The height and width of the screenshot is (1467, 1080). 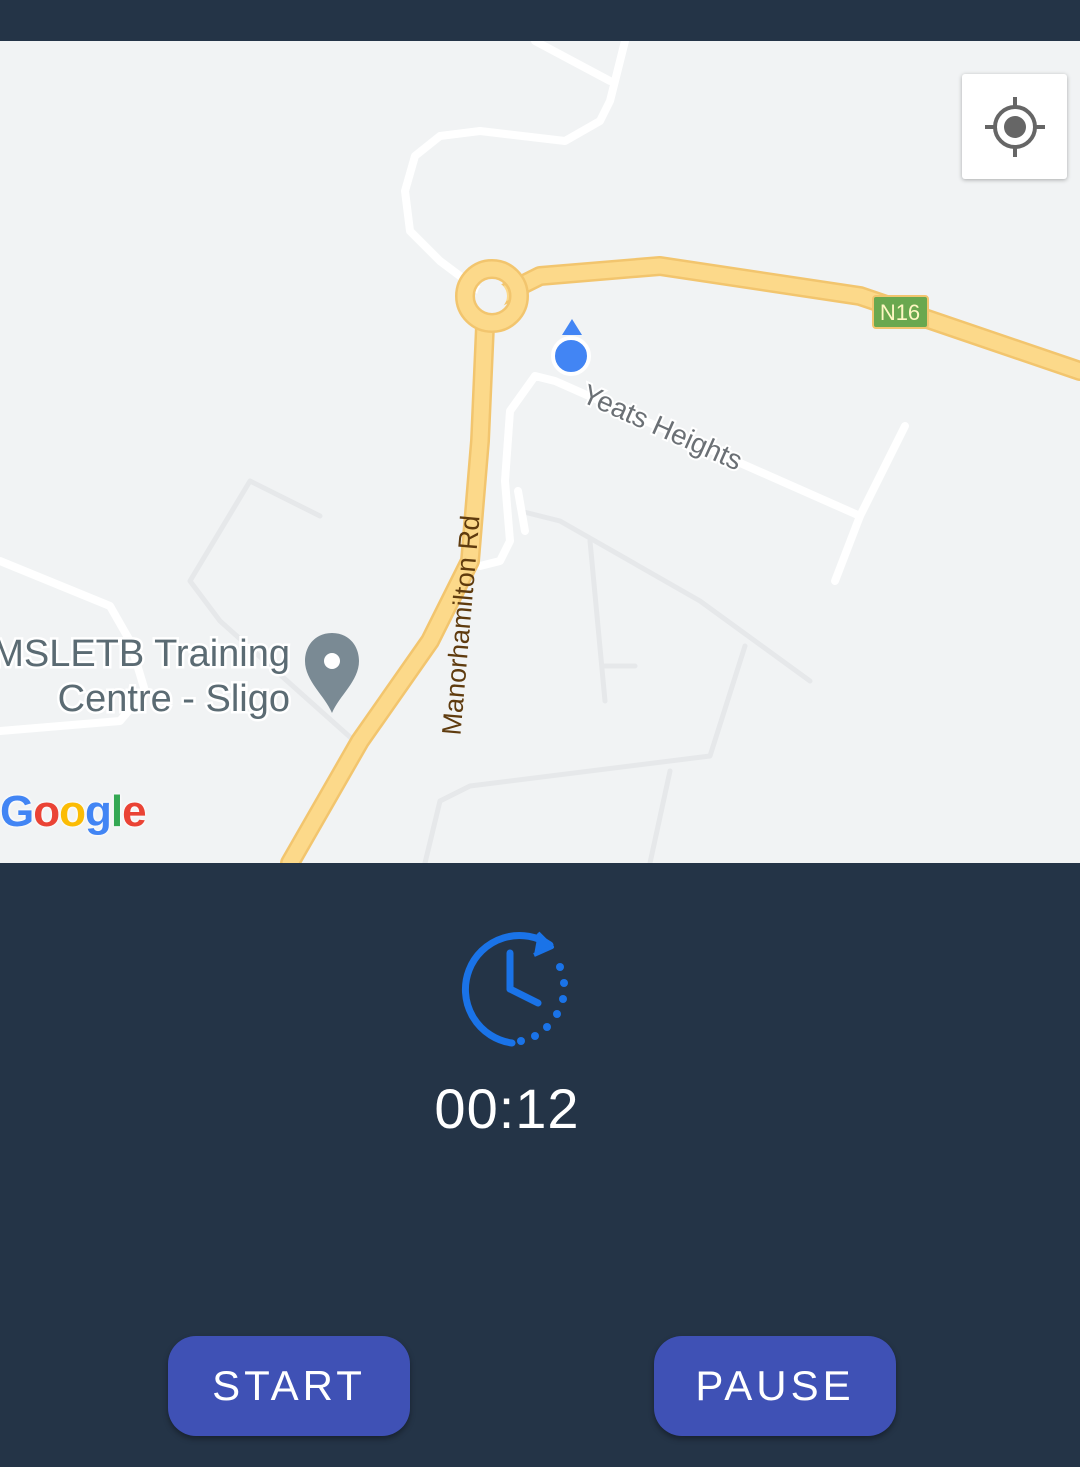 I want to click on timer-restart-icon, so click(x=514, y=989).